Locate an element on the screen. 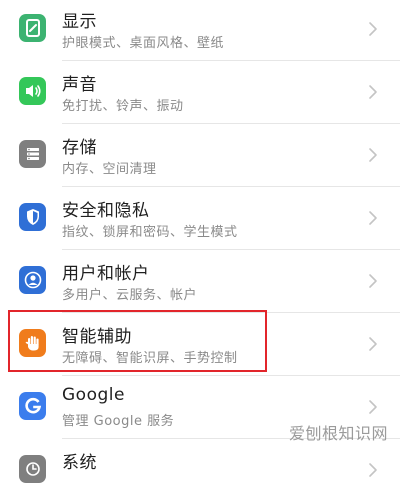 This screenshot has width=400, height=502. settings-item-title: 系统 is located at coordinates (79, 463).